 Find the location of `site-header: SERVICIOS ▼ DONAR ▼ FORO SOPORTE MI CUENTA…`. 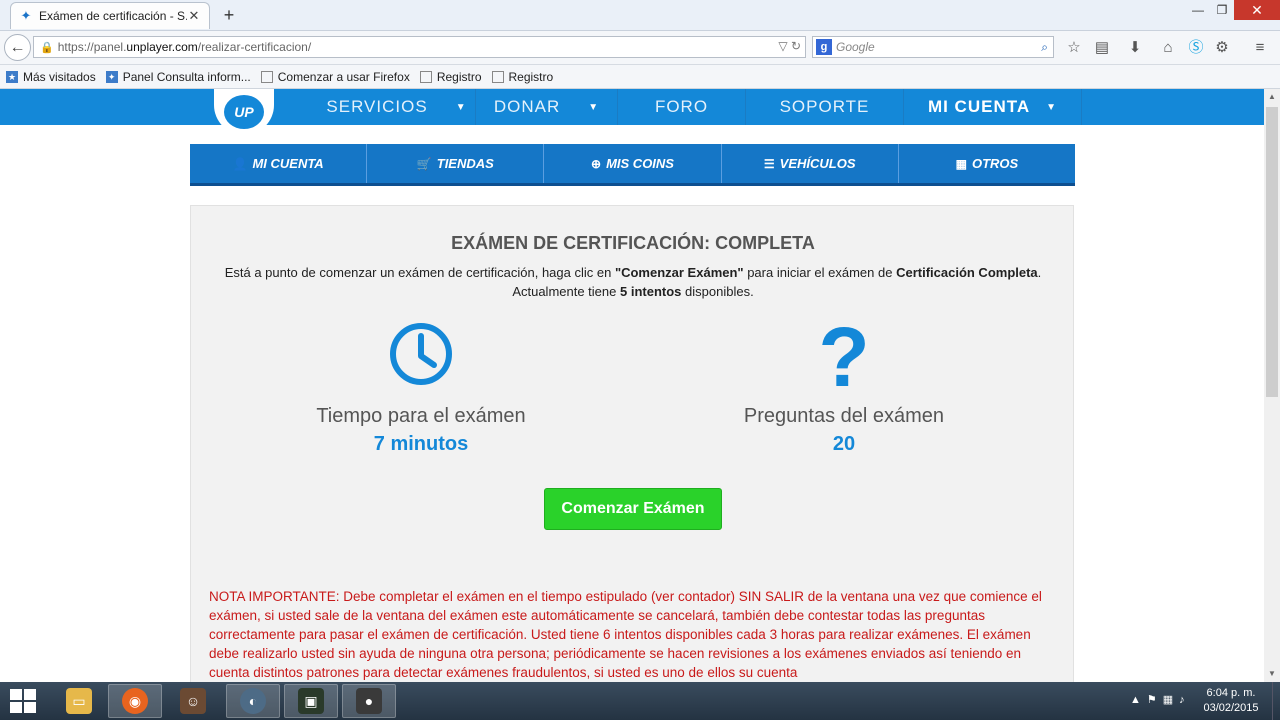

site-header: SERVICIOS ▼ DONAR ▼ FORO SOPORTE MI CUENTA… is located at coordinates (632, 107).